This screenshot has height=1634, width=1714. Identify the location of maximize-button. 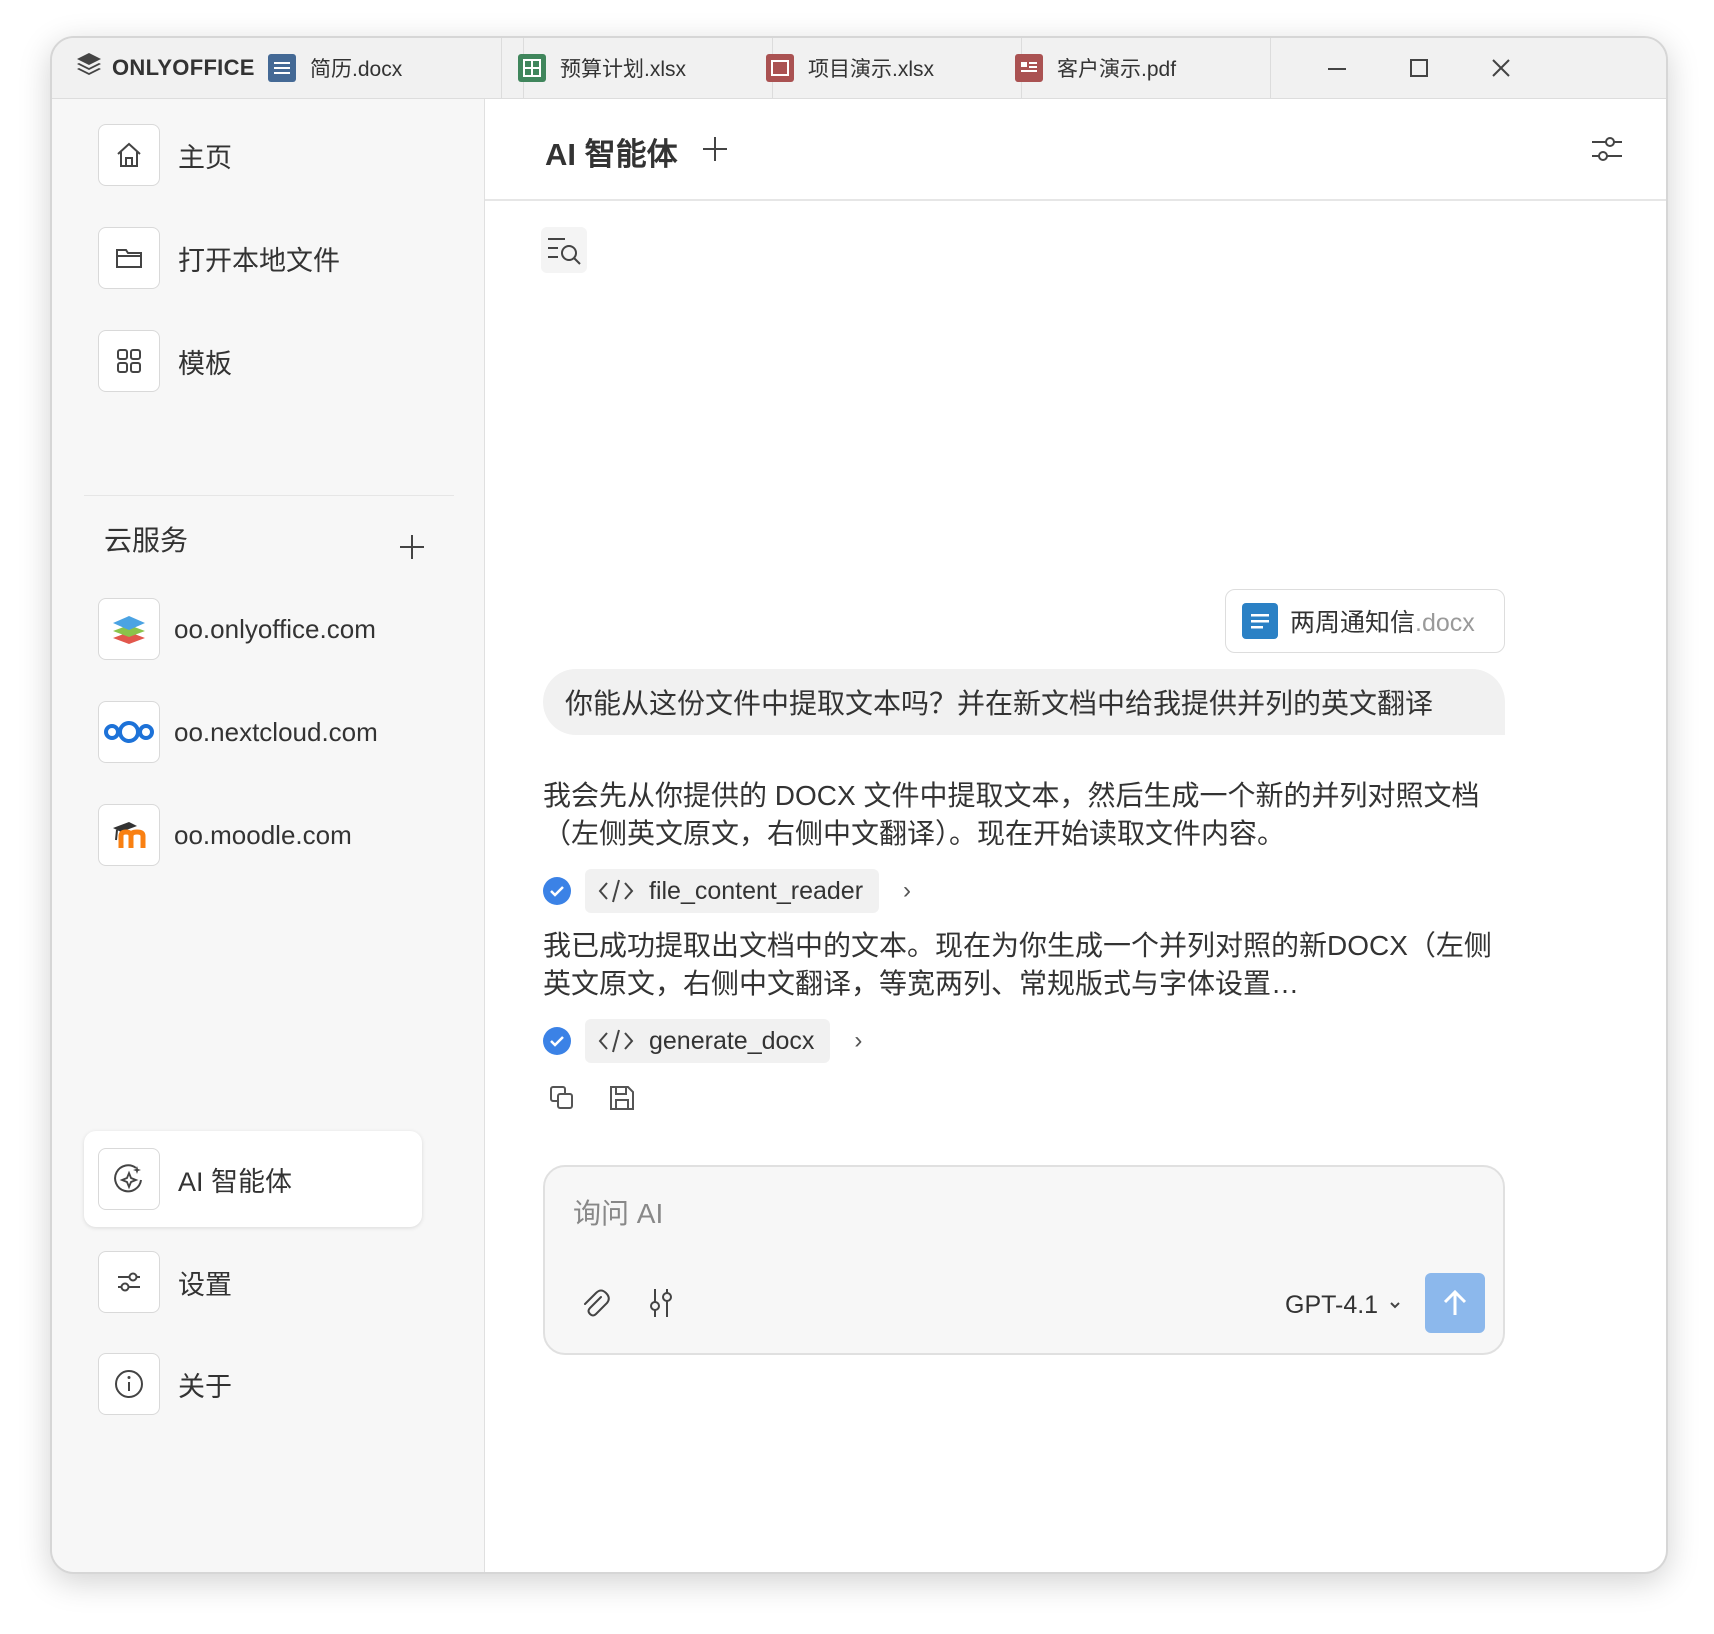
(1419, 68).